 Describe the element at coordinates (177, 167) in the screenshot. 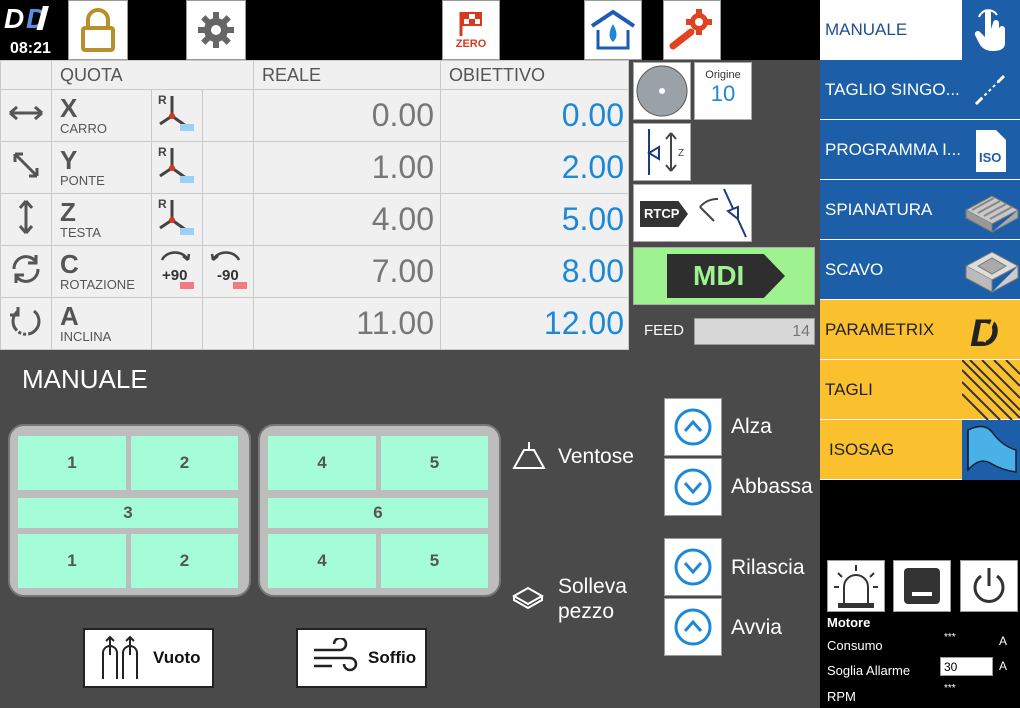

I see `ref-y-button: R` at that location.